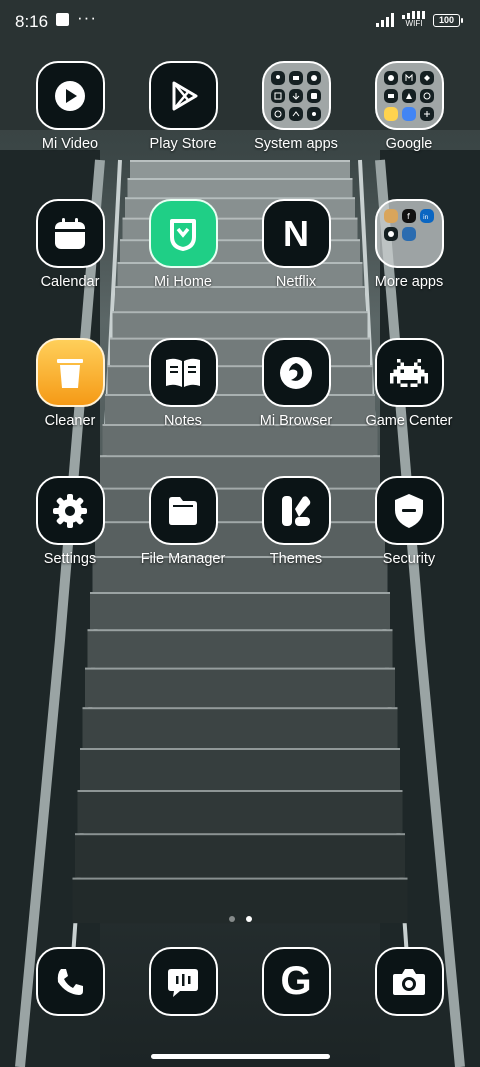  What do you see at coordinates (385, 20) in the screenshot?
I see `signal-icon` at bounding box center [385, 20].